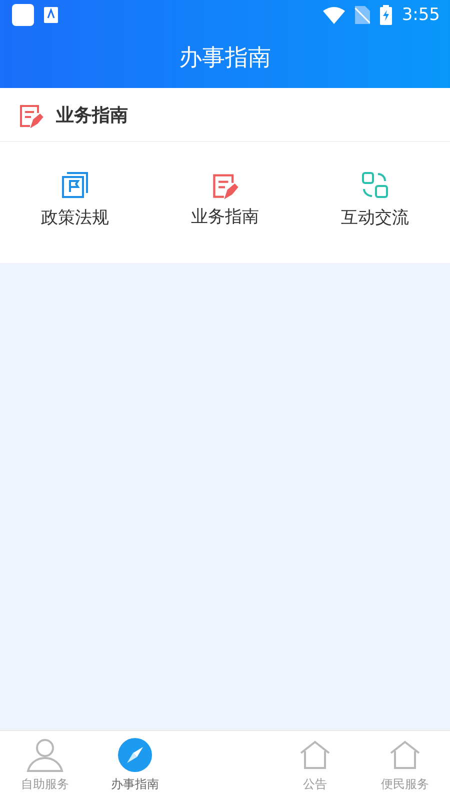 Image resolution: width=450 pixels, height=800 pixels. Describe the element at coordinates (75, 185) in the screenshot. I see `flag-icon` at that location.